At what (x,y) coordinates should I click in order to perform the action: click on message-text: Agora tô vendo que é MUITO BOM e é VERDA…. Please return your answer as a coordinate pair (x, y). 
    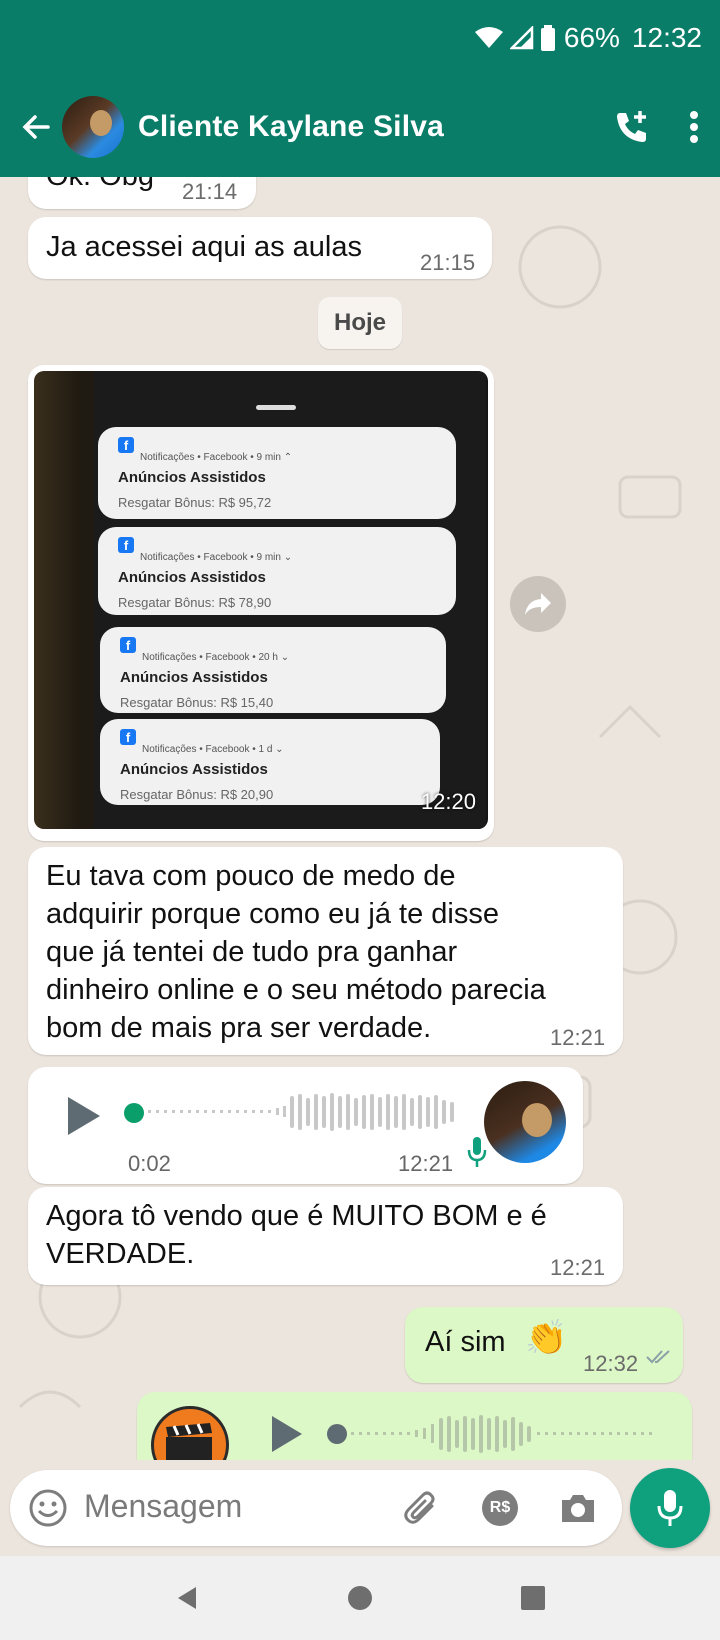
    Looking at the image, I should click on (296, 1235).